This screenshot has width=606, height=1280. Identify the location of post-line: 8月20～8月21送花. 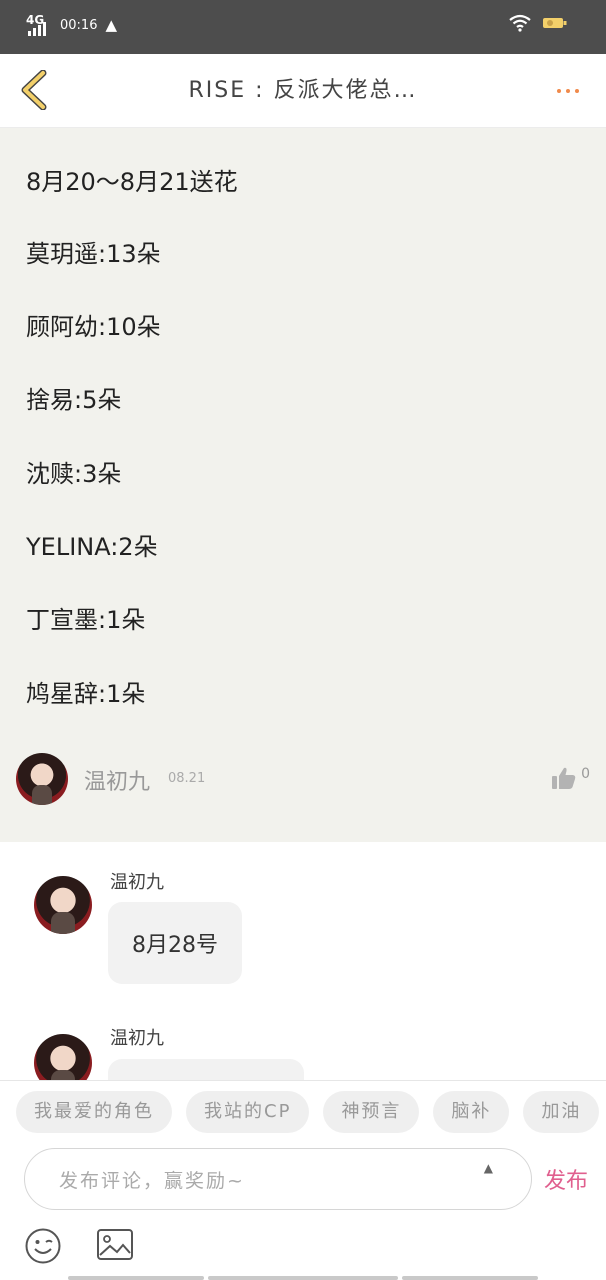
(132, 182).